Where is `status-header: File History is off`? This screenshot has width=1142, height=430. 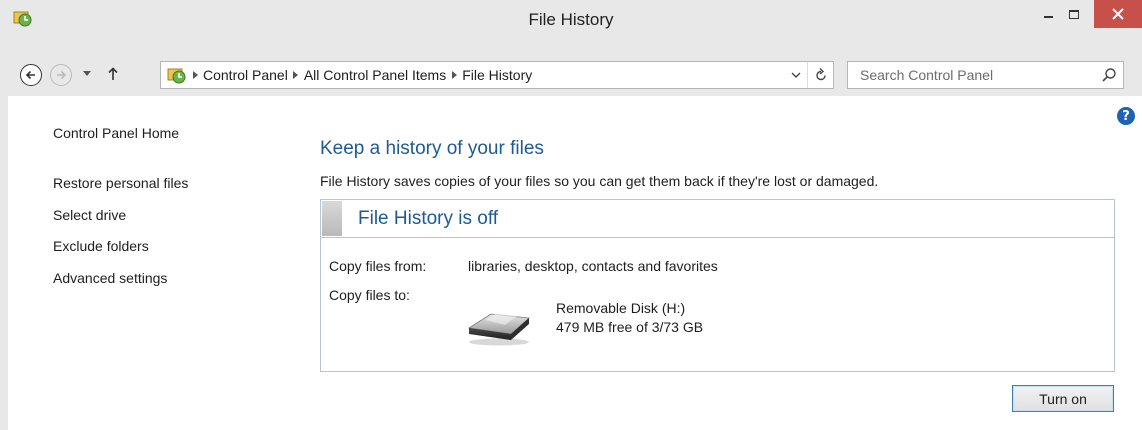 status-header: File History is off is located at coordinates (717, 219).